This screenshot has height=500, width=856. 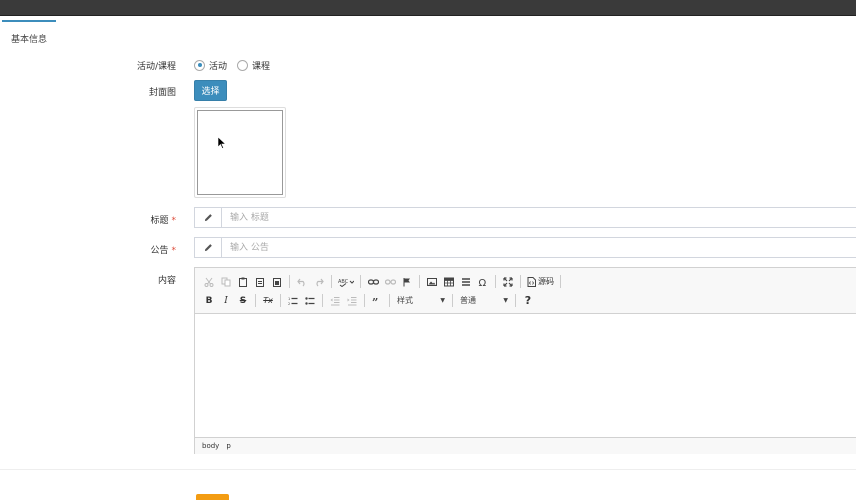 I want to click on anchor-flag-icon, so click(x=407, y=282).